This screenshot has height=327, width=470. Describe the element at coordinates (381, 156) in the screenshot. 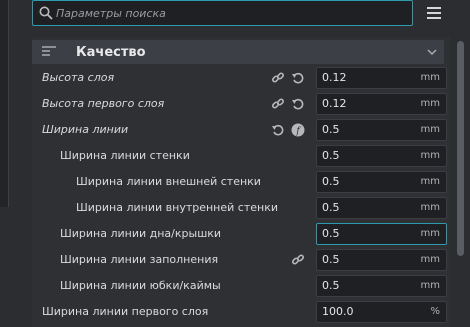

I see `wall-line-width-input: 0.5 mm` at that location.